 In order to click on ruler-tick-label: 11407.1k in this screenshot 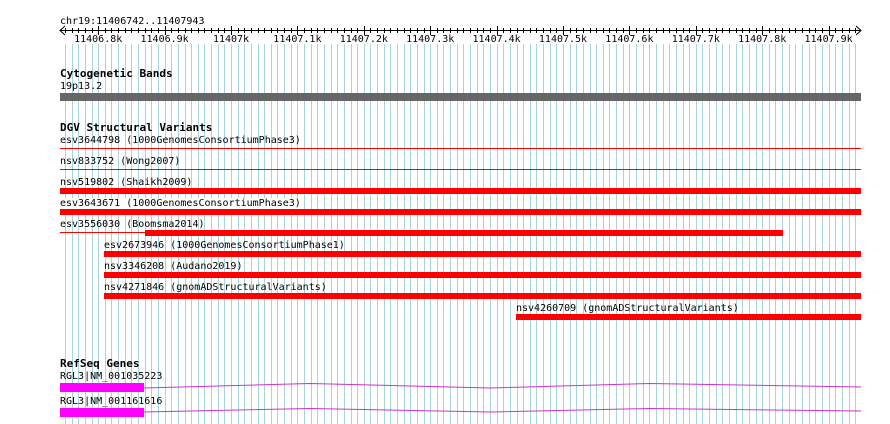, I will do `click(297, 39)`.